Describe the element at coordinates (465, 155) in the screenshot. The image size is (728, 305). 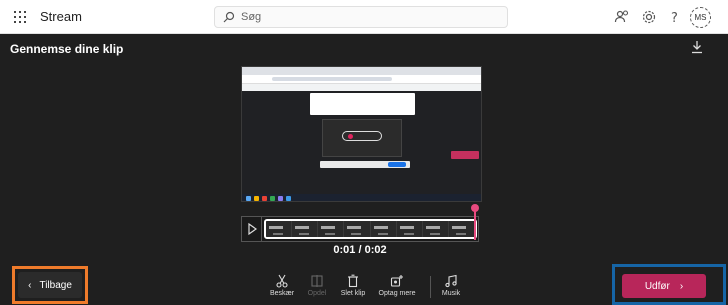
I see `preview-accent-button` at that location.